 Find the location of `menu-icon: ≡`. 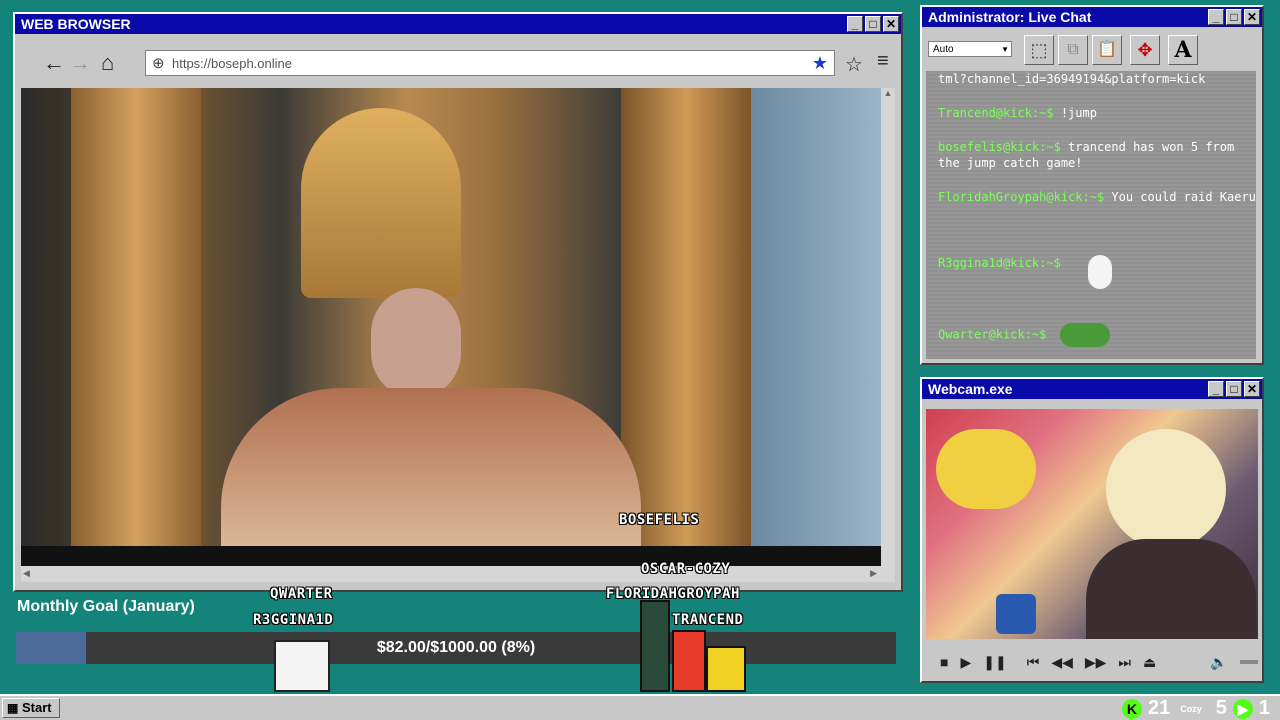

menu-icon: ≡ is located at coordinates (883, 61).